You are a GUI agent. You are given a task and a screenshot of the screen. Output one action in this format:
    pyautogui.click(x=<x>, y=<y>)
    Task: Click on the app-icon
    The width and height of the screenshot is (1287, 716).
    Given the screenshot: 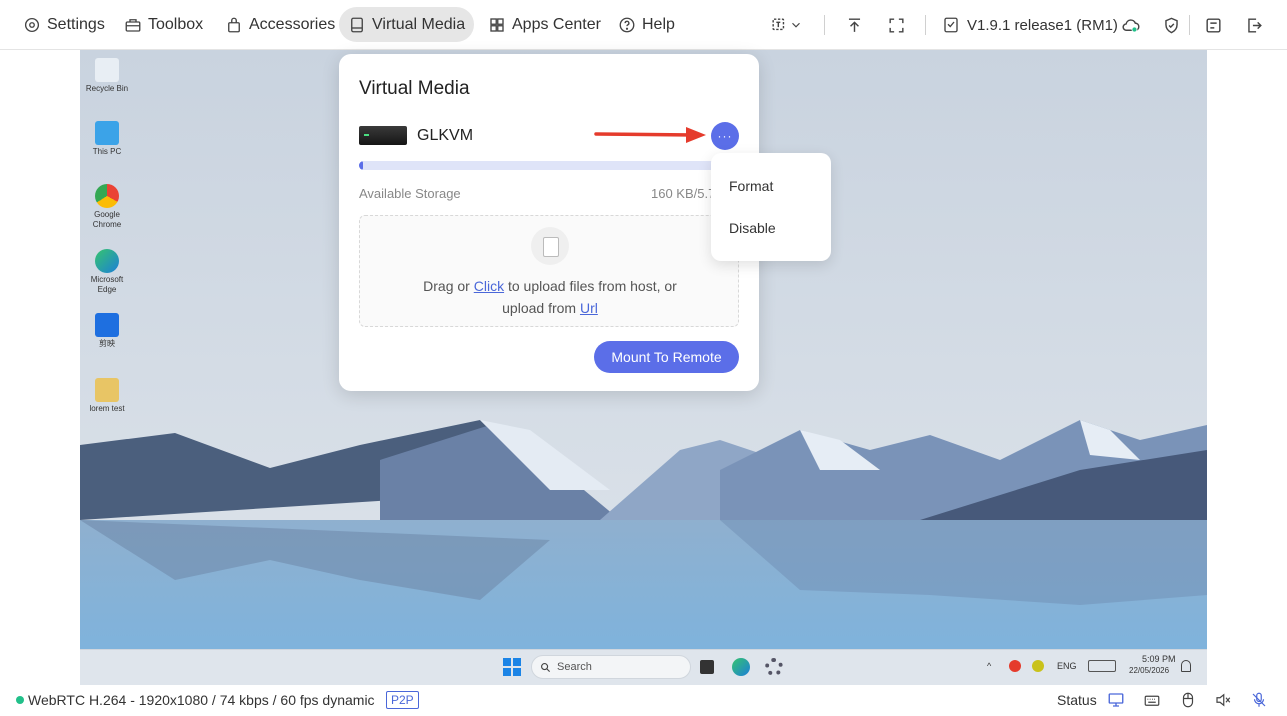 What is the action you would take?
    pyautogui.click(x=107, y=325)
    